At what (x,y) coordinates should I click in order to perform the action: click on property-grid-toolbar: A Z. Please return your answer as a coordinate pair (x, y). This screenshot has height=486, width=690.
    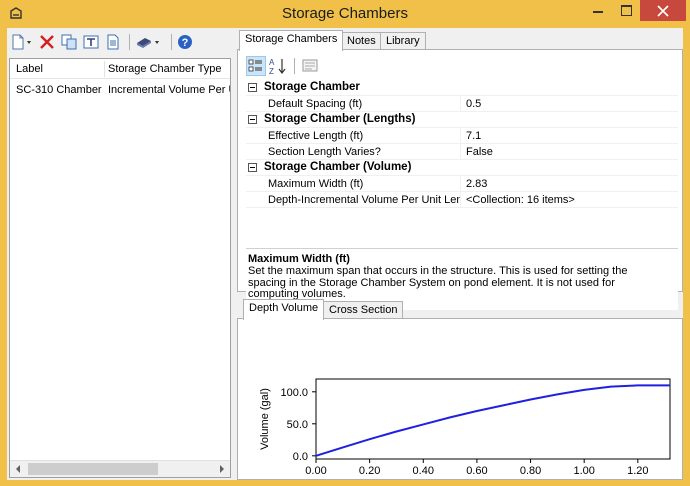
    Looking at the image, I should click on (462, 67).